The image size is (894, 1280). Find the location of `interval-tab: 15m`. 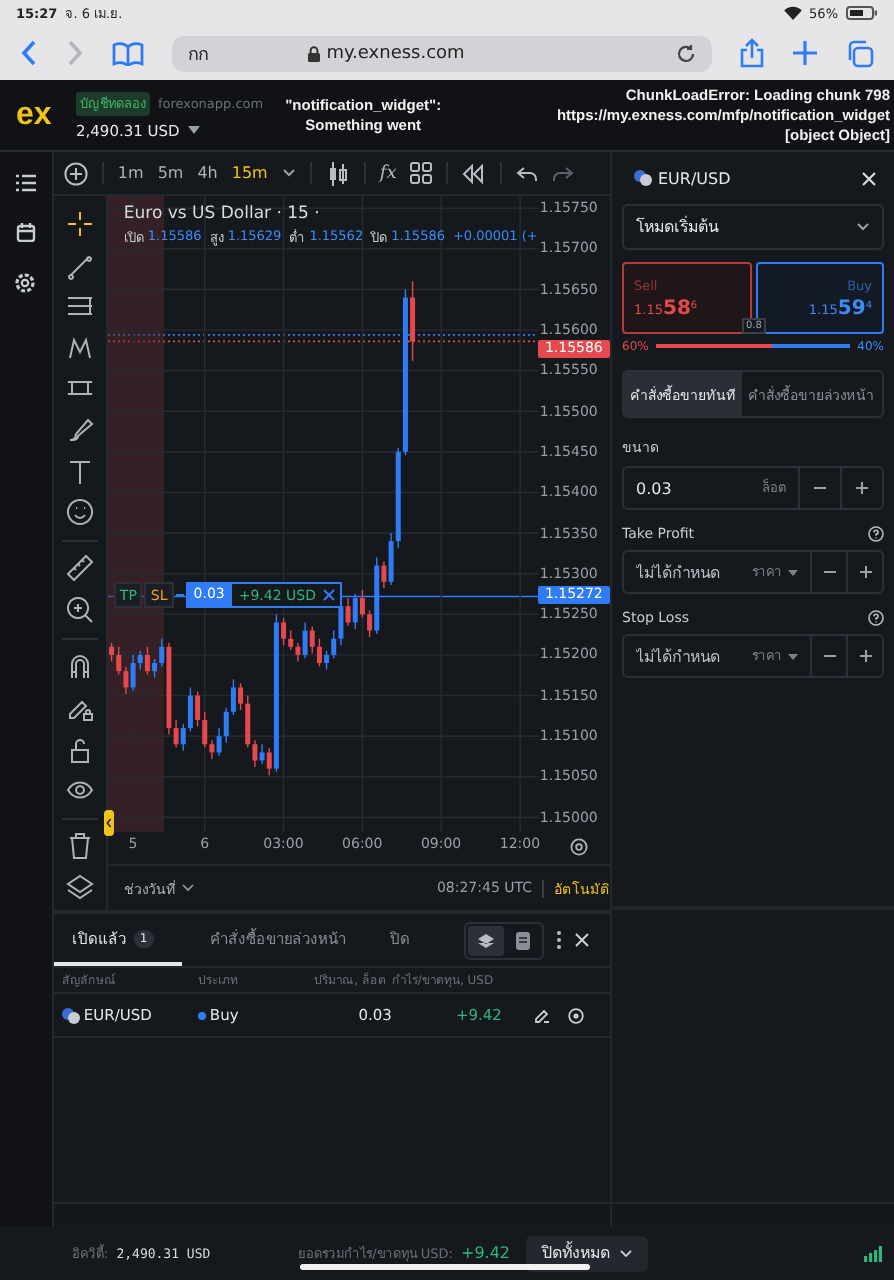

interval-tab: 15m is located at coordinates (249, 173).